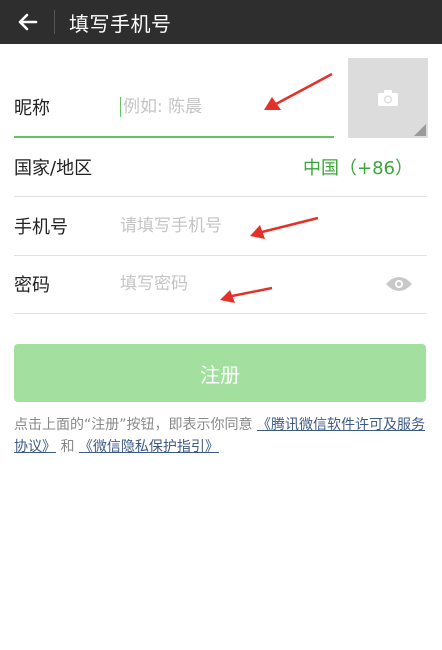 The height and width of the screenshot is (650, 442). What do you see at coordinates (149, 447) in the screenshot?
I see `privacy-policy-link: 《微信隐私保护指引》` at bounding box center [149, 447].